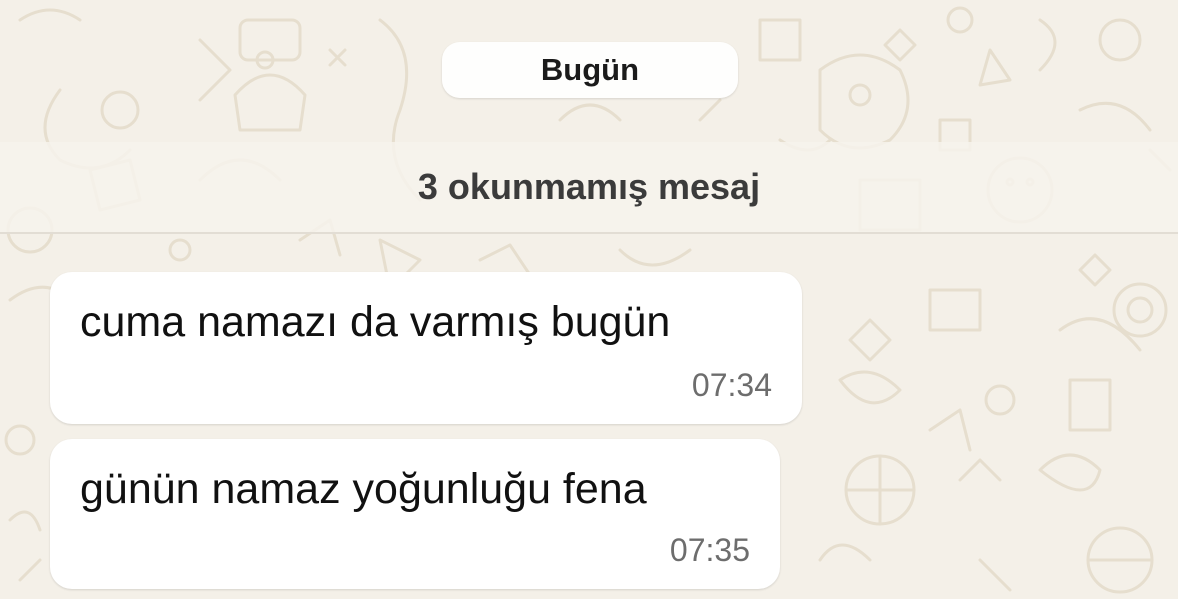  I want to click on date-separator-chip: Bugün, so click(590, 70).